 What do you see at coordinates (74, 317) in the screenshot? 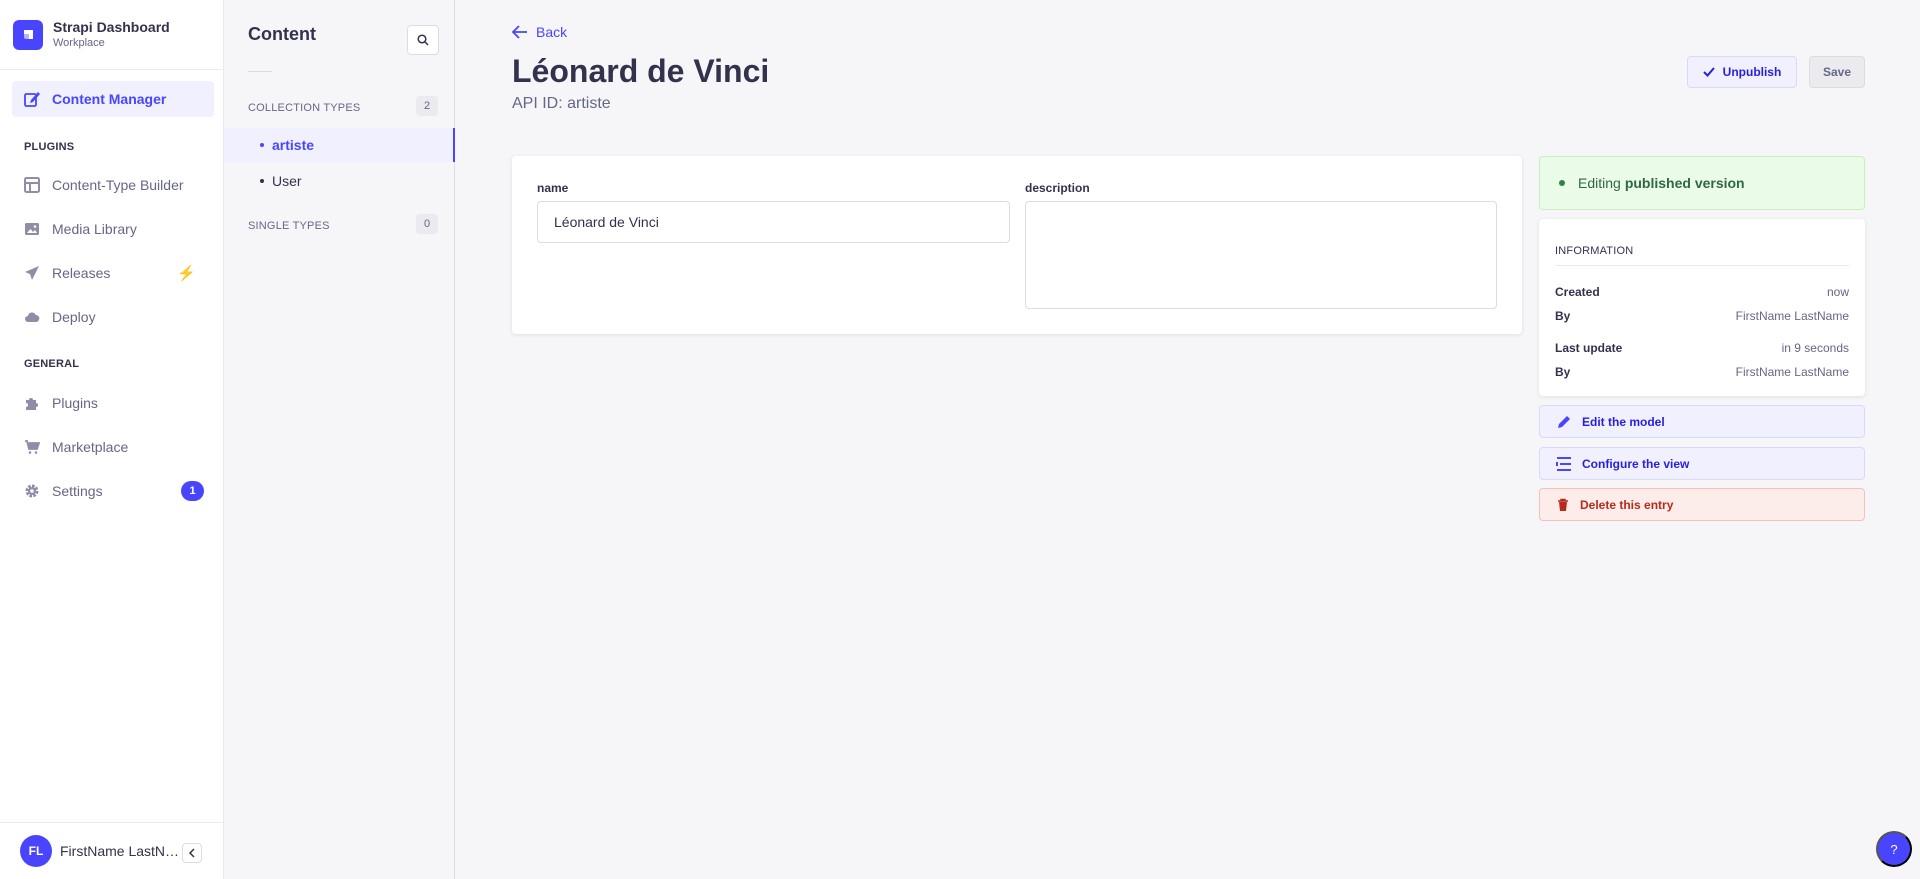
I see `nav-label: Deploy` at bounding box center [74, 317].